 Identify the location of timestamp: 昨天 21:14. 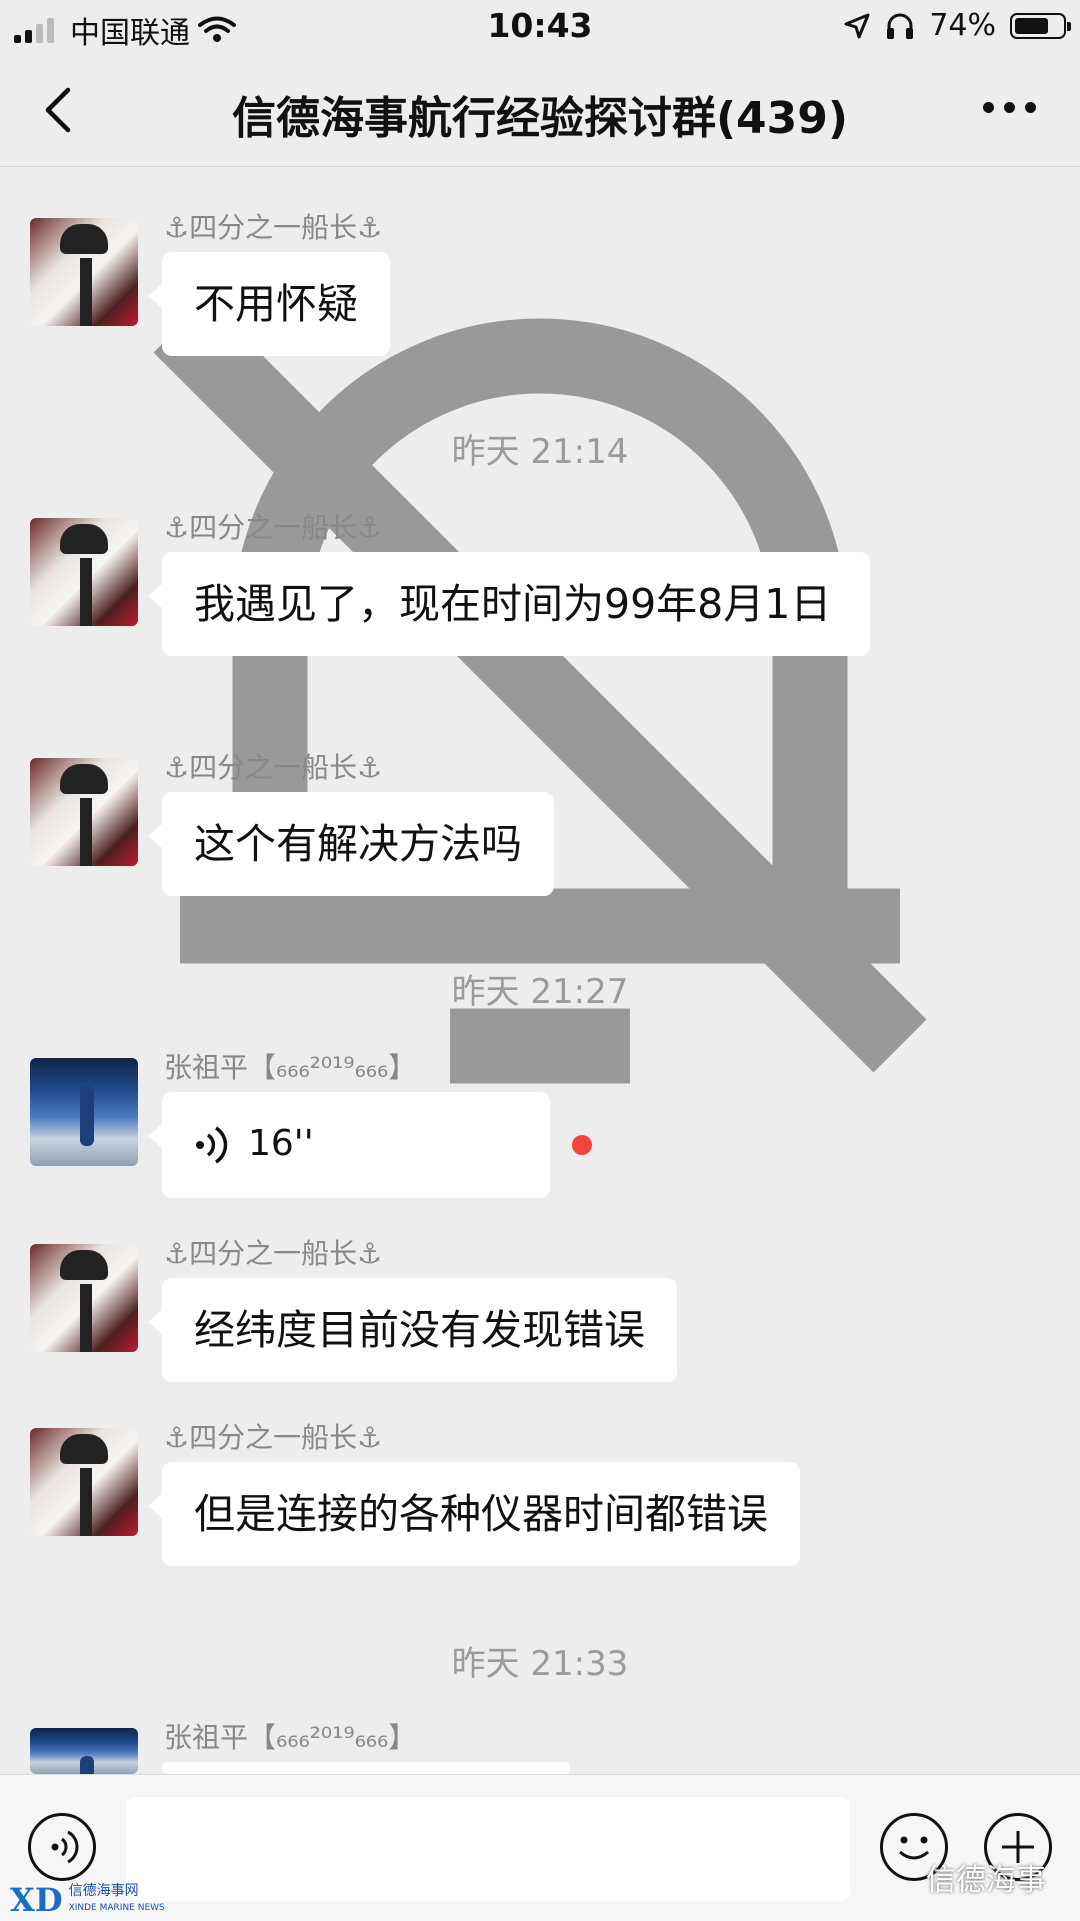
(540, 452).